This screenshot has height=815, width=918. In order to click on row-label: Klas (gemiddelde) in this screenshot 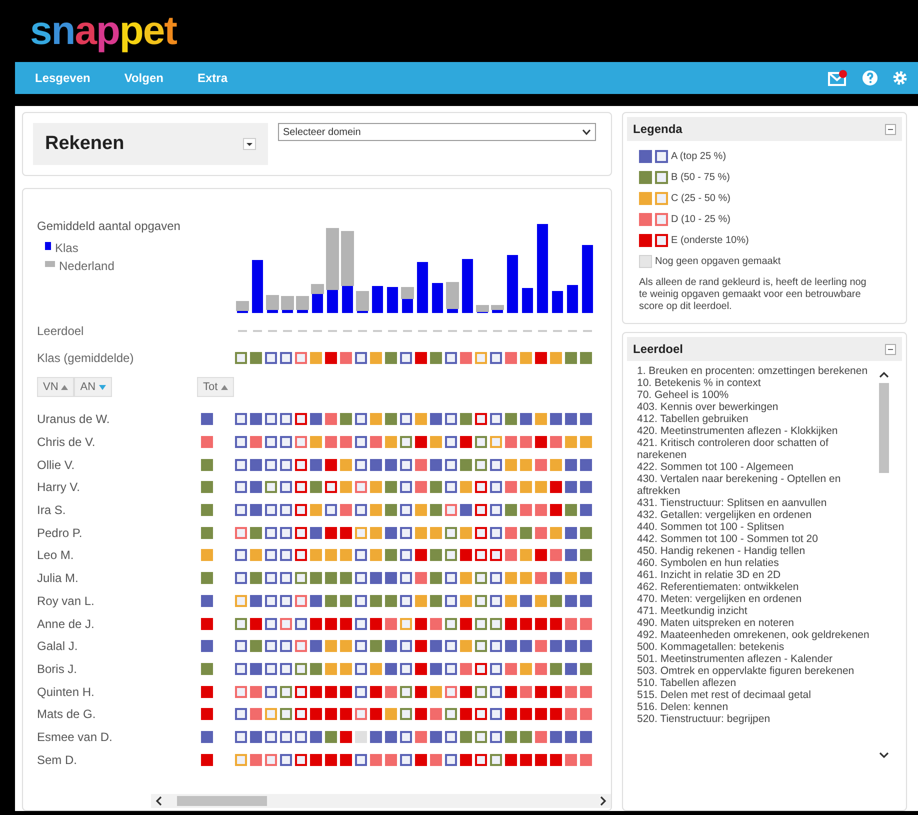, I will do `click(85, 358)`.